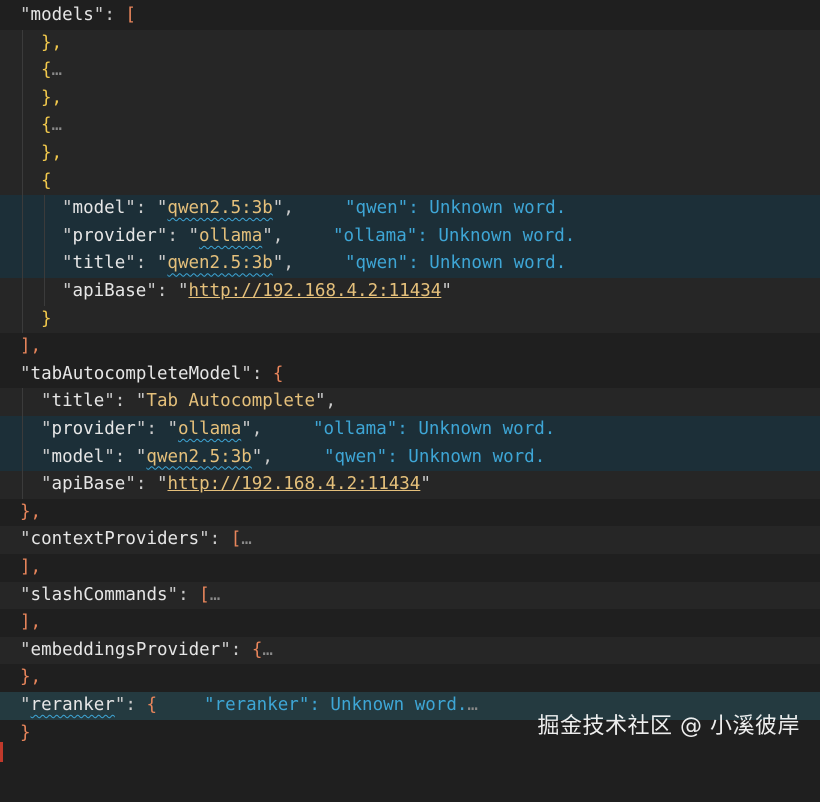 The width and height of the screenshot is (820, 802). I want to click on watermark: 掘金技术社区 @ 小溪彼岸, so click(668, 726).